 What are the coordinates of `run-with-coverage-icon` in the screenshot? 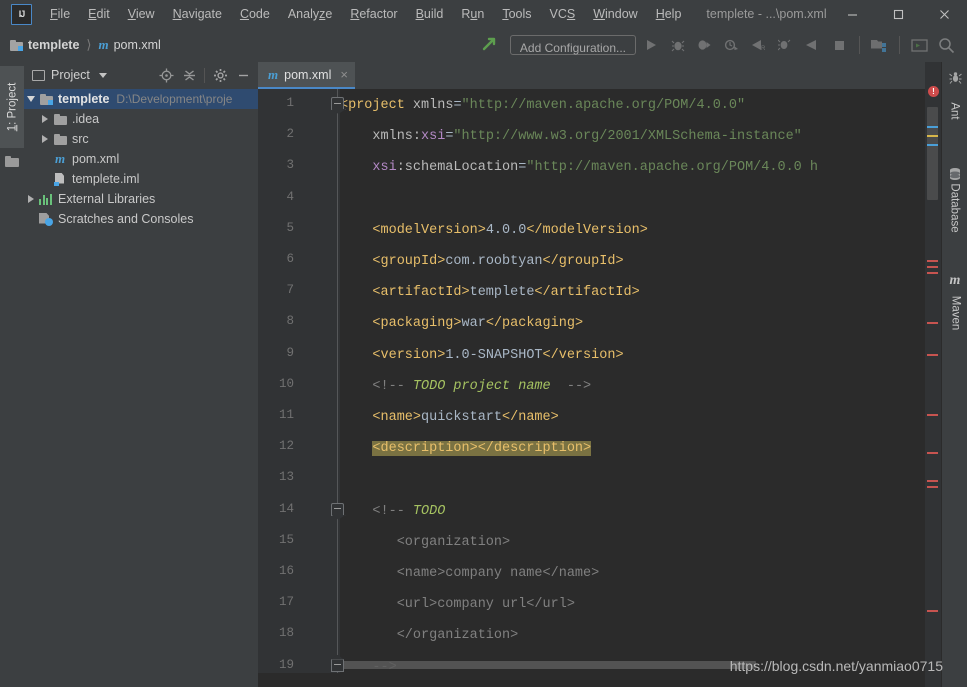 It's located at (704, 45).